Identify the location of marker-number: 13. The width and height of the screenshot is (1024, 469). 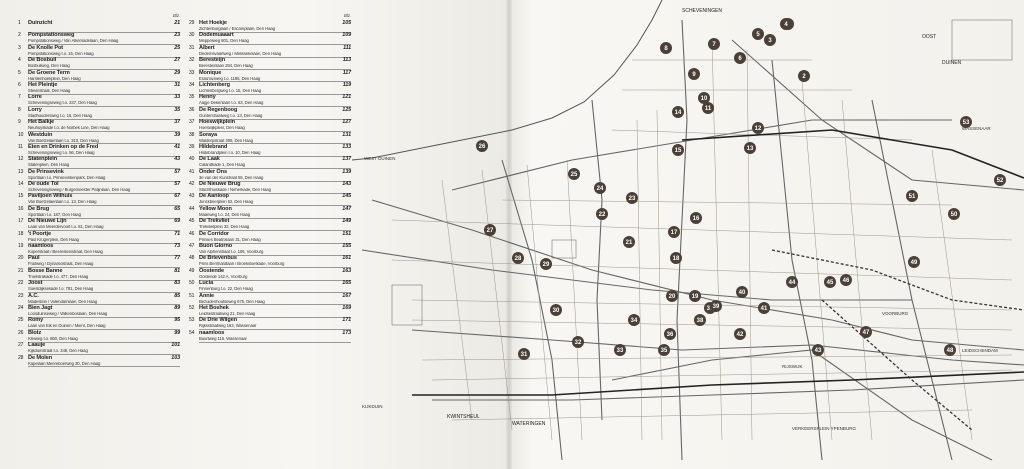
(750, 149).